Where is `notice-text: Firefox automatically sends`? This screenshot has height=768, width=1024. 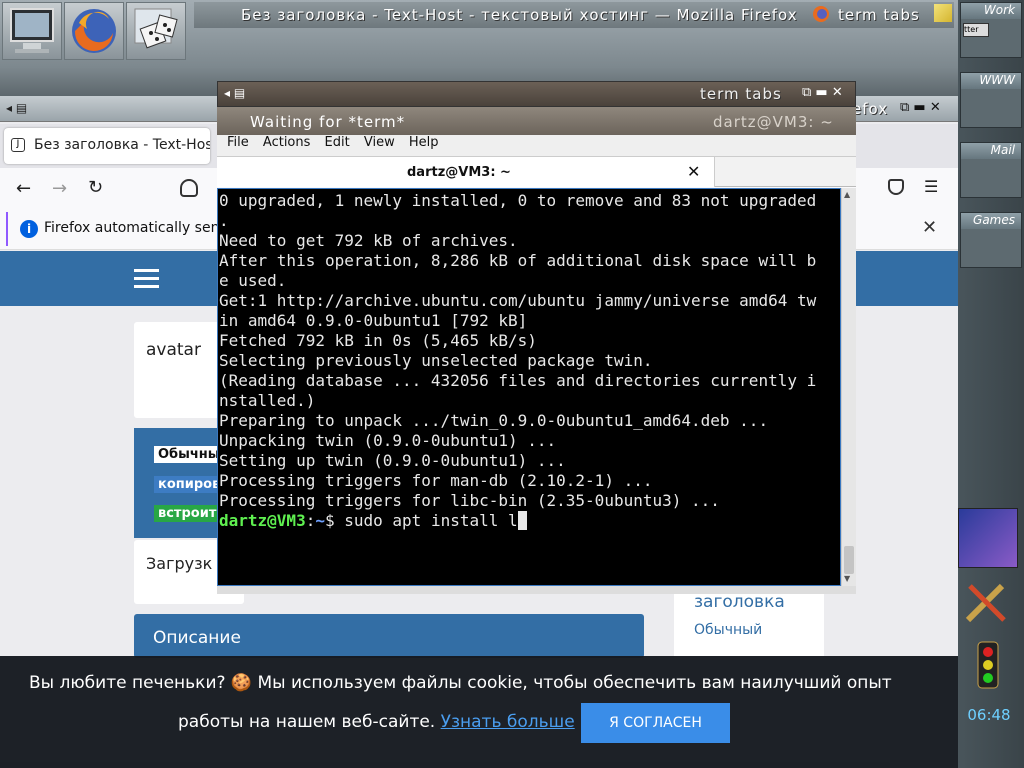 notice-text: Firefox automatically sends is located at coordinates (140, 228).